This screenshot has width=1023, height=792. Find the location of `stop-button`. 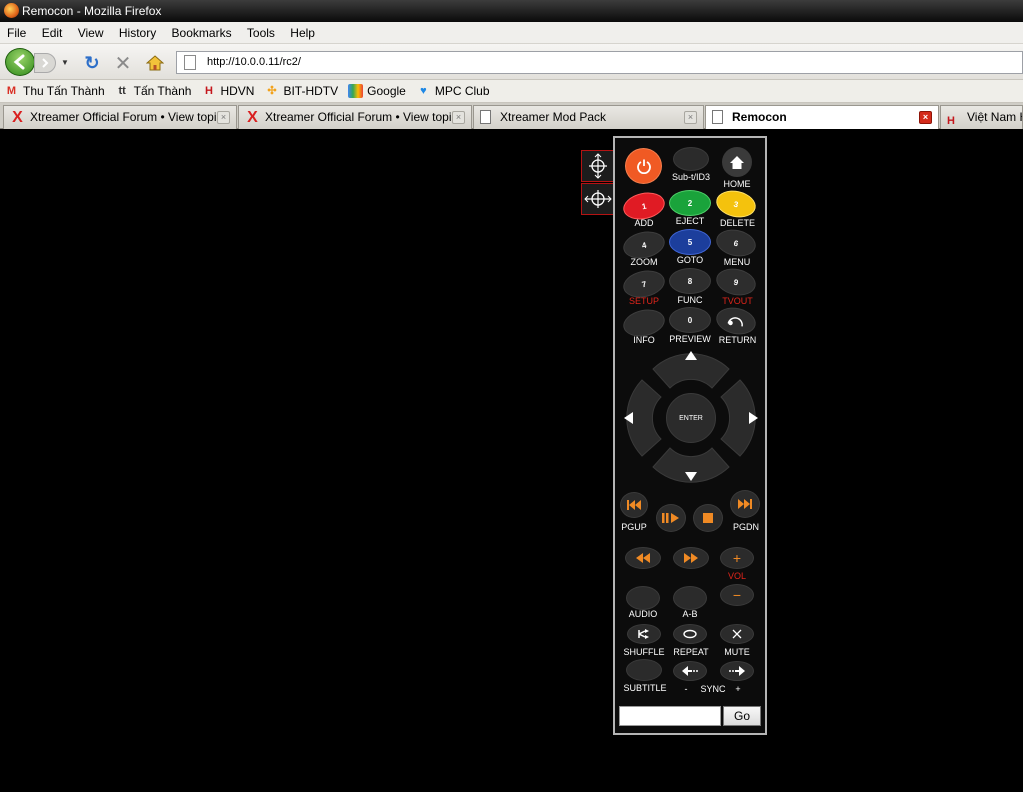

stop-button is located at coordinates (708, 518).